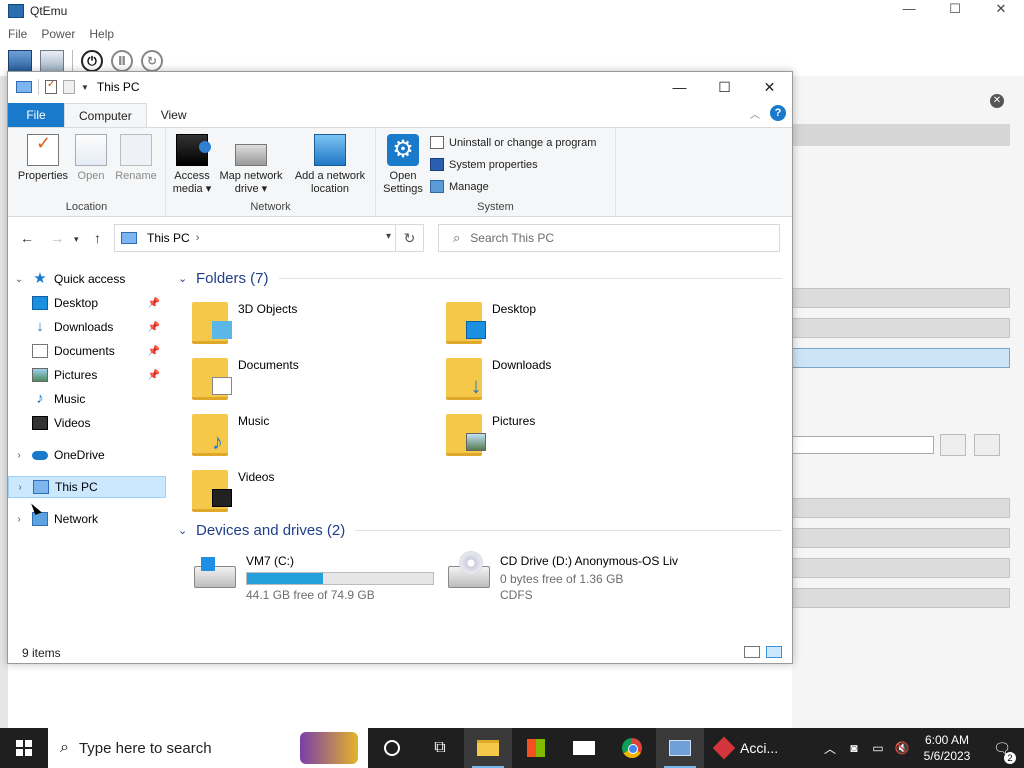 The image size is (1024, 768). Describe the element at coordinates (854, 748) in the screenshot. I see `meet-now-icon: ◙` at that location.